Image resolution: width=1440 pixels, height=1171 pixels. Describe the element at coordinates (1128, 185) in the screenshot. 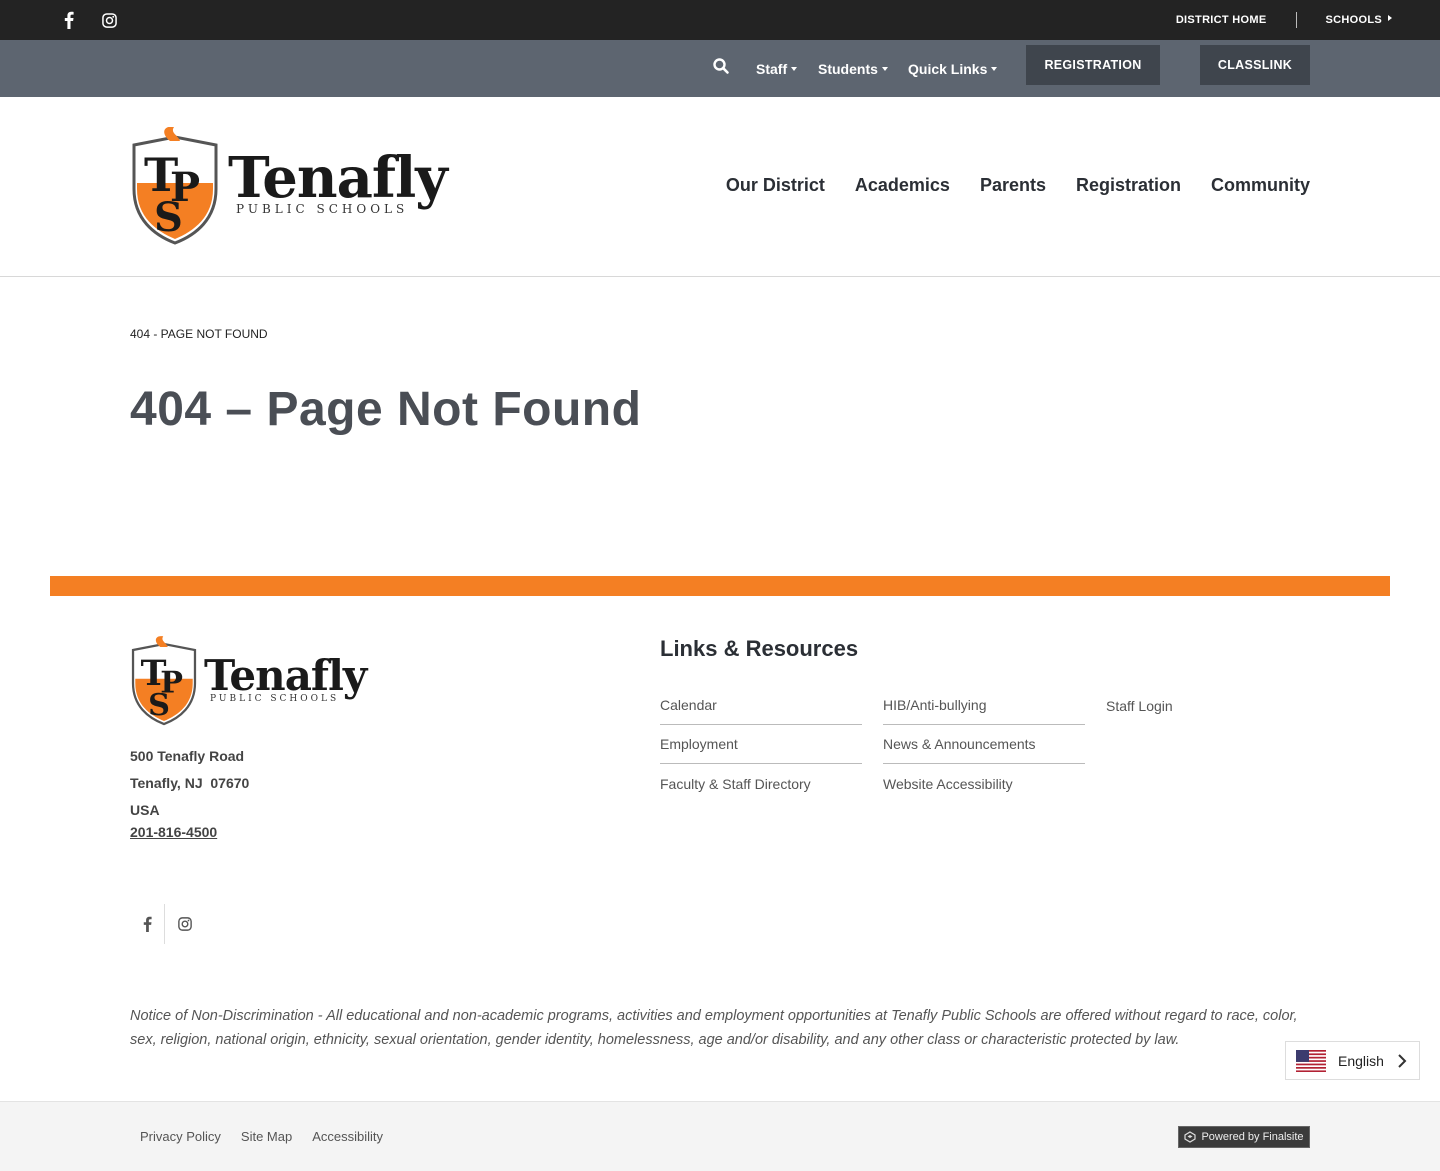

I see `nav-registration: Registration` at that location.